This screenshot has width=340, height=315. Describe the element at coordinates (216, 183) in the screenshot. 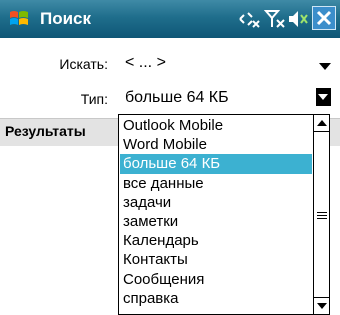

I see `dropdown-option: все данные` at that location.